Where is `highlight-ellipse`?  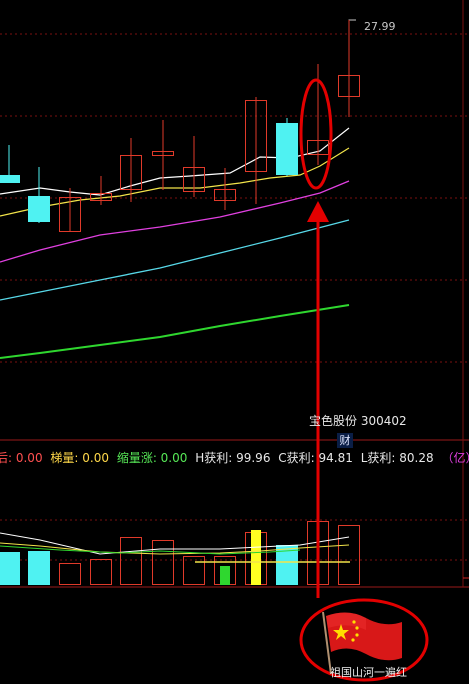 highlight-ellipse is located at coordinates (316, 134).